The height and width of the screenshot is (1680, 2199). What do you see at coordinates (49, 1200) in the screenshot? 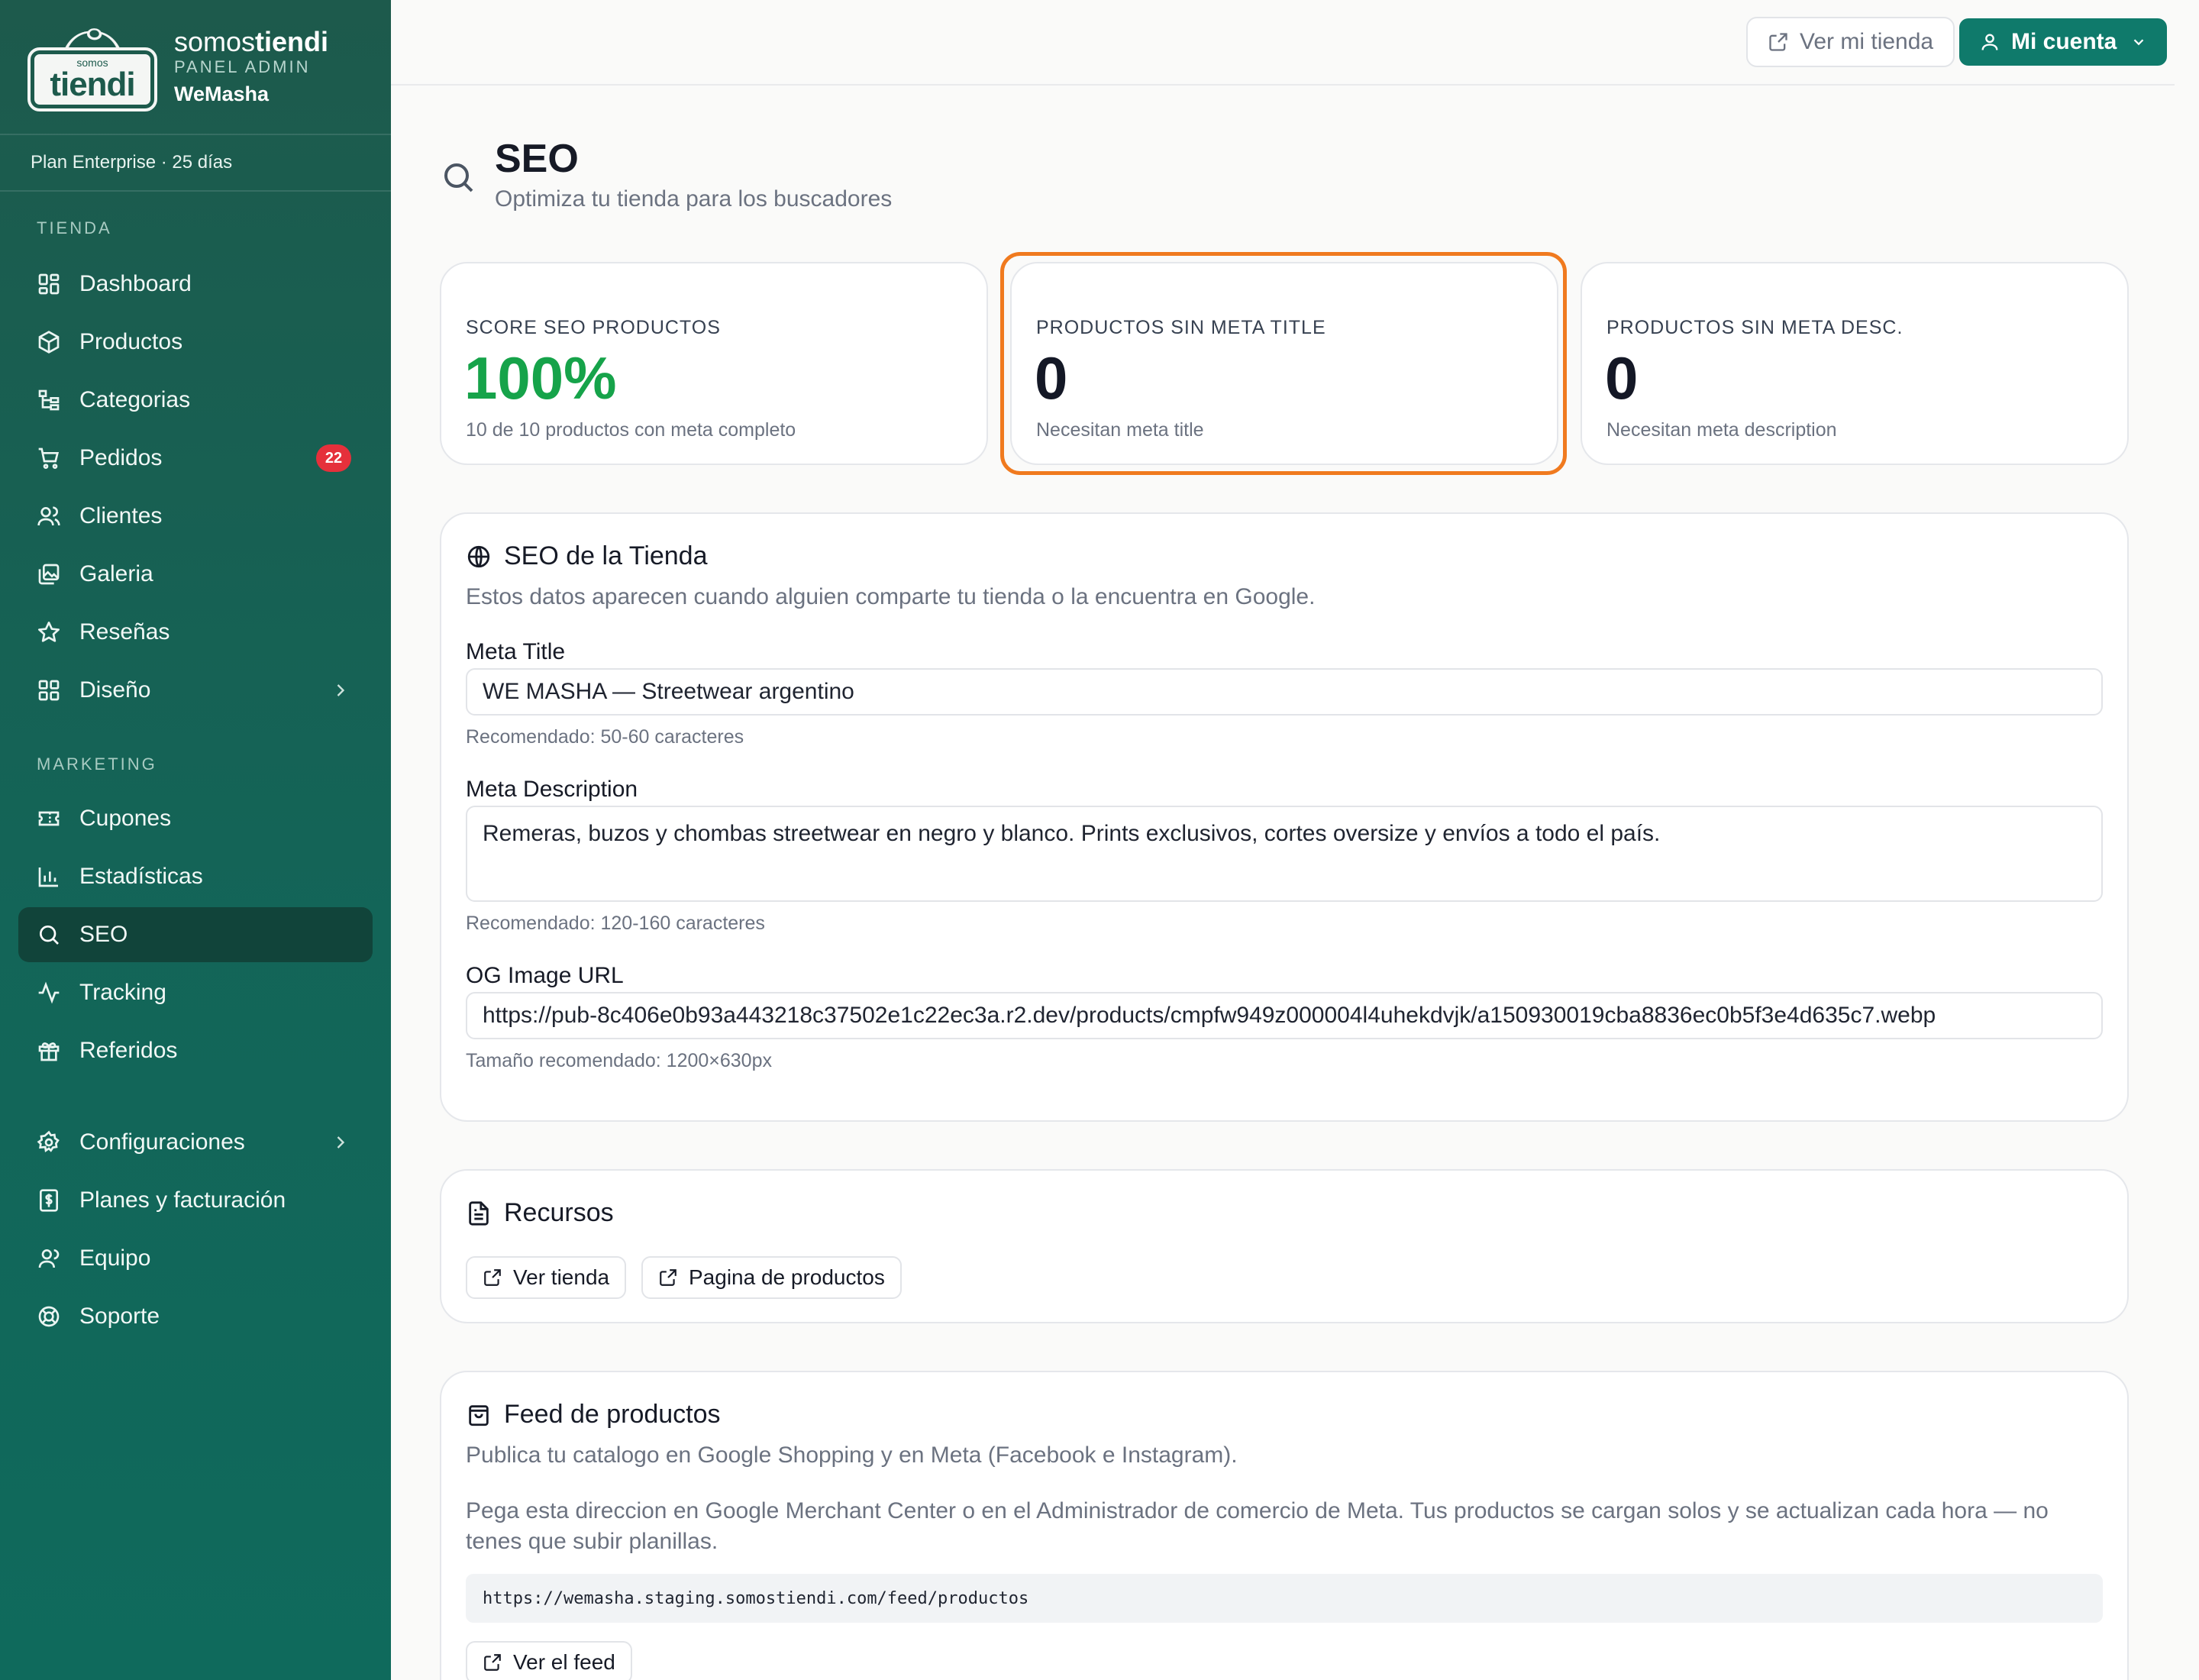
I see `receipt-icon` at bounding box center [49, 1200].